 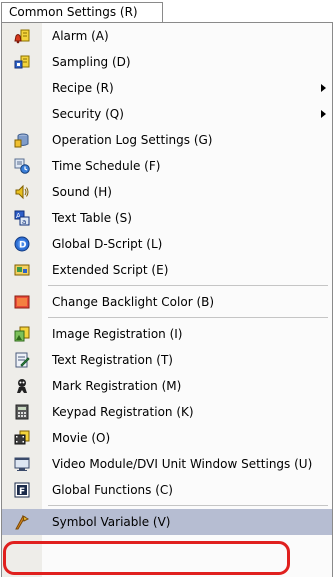 I want to click on alarm-bell-icon, so click(x=22, y=36).